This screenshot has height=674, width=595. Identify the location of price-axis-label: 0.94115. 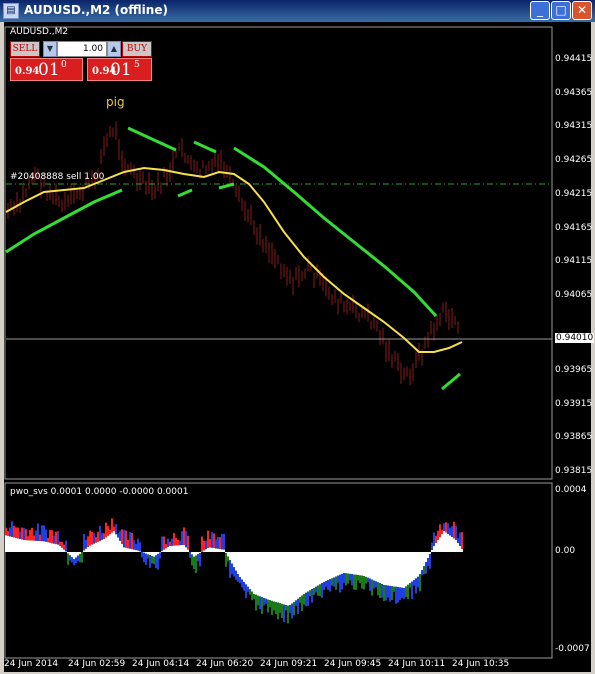
(574, 261).